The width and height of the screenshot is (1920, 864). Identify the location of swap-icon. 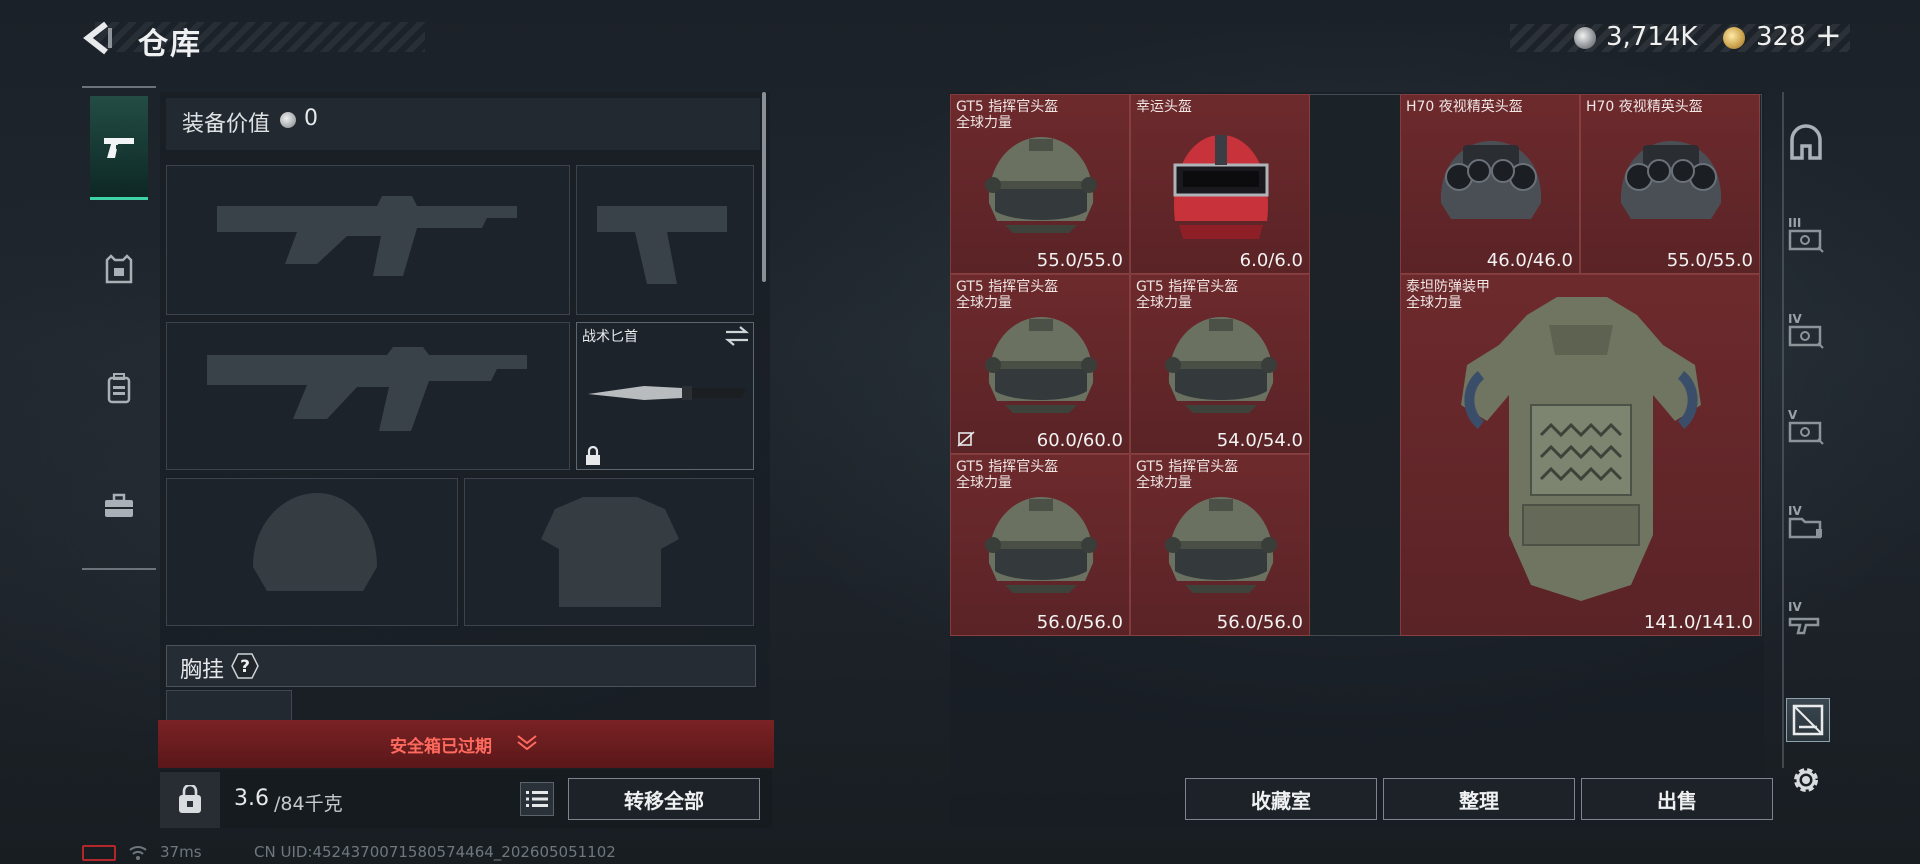
(737, 336).